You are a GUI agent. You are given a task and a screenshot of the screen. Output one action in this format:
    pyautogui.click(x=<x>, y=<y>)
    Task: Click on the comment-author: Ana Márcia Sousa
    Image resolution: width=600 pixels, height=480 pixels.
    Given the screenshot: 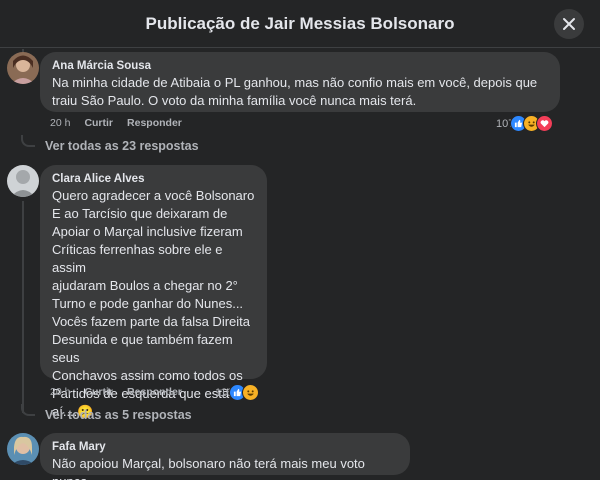 What is the action you would take?
    pyautogui.click(x=300, y=66)
    